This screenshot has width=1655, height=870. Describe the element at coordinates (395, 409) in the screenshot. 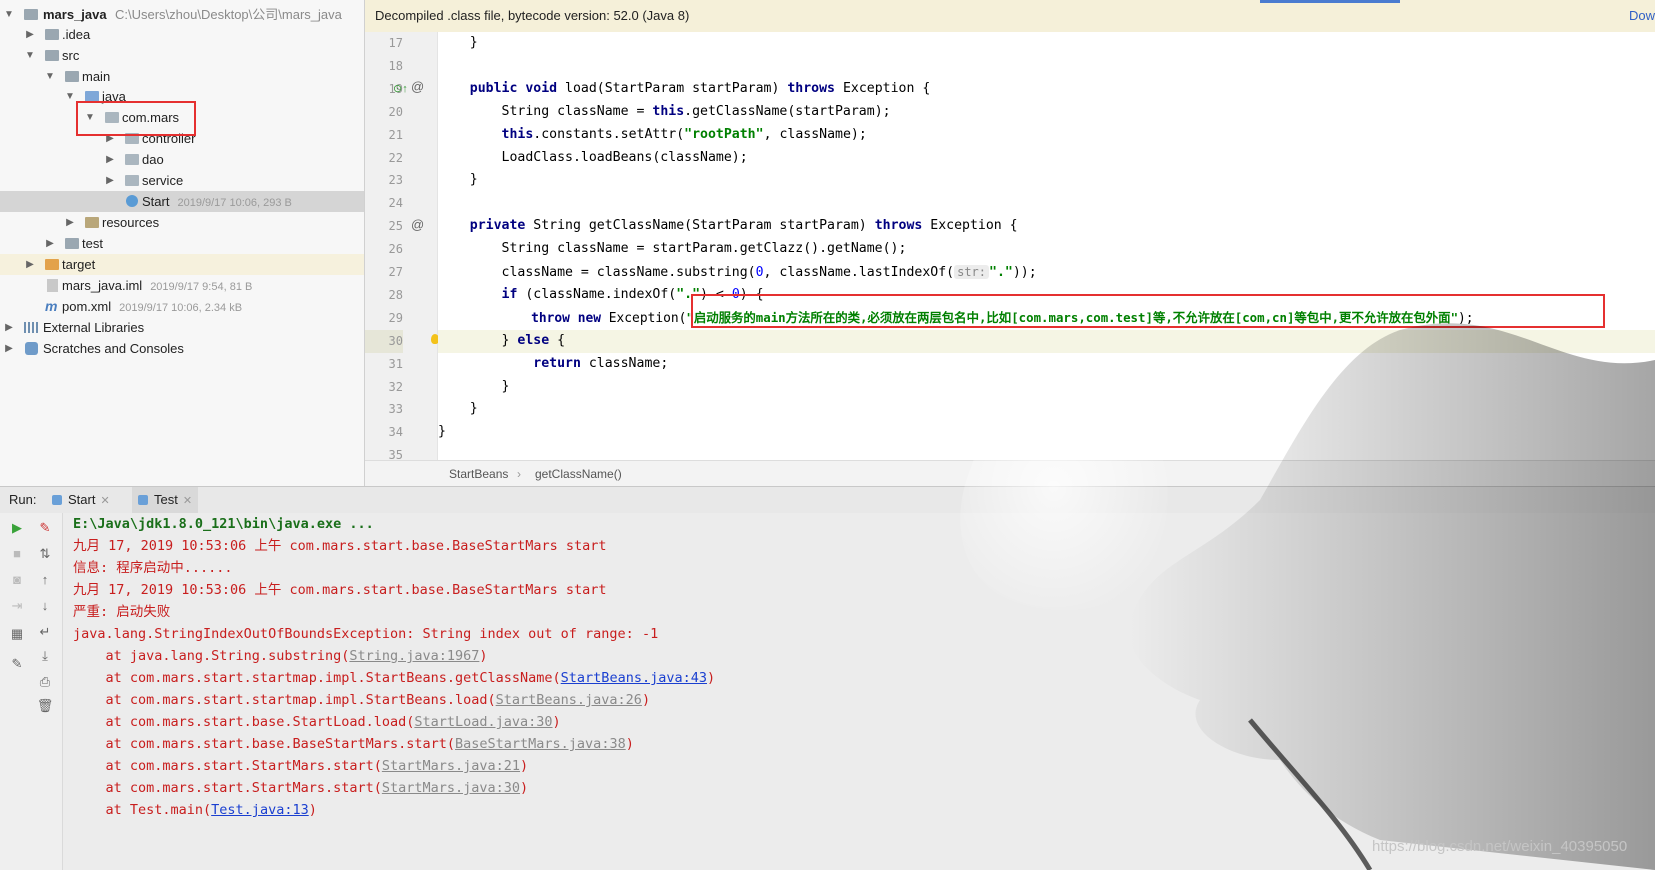

I see `line-number: 33` at that location.